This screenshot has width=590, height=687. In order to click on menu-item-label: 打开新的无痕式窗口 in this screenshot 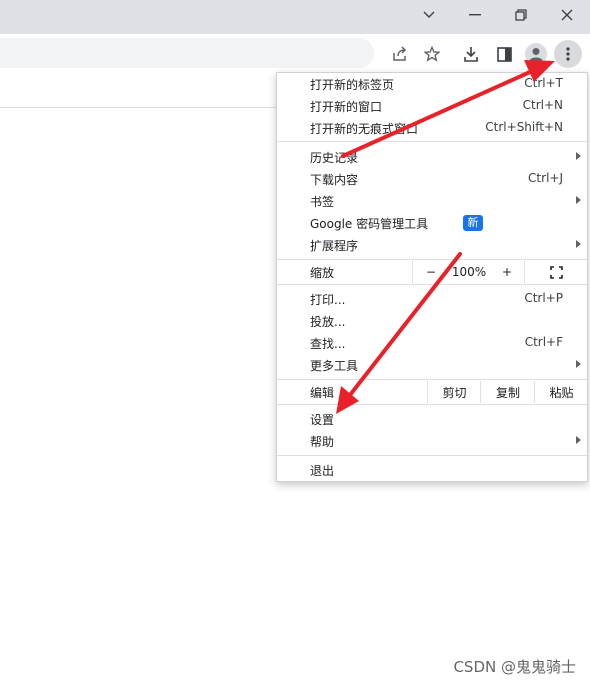, I will do `click(364, 129)`.